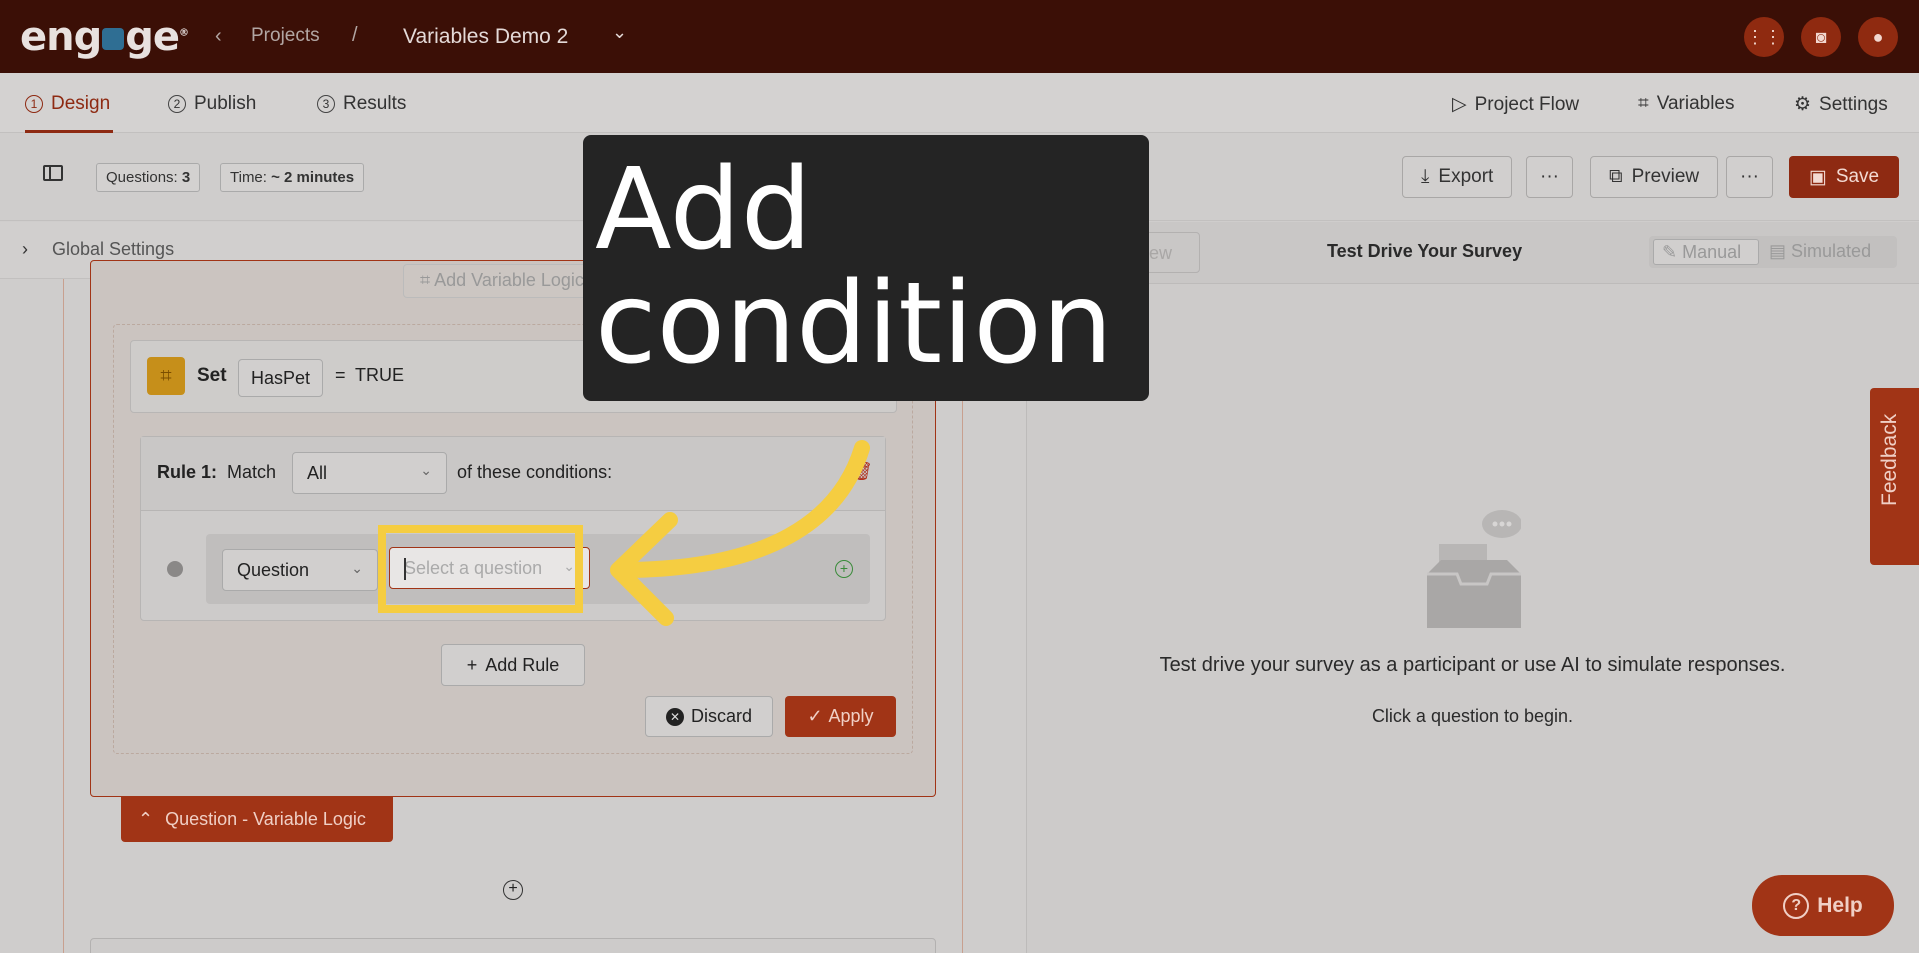 This screenshot has height=953, width=1919. I want to click on mode-manual-option: ✎ Manual, so click(1706, 252).